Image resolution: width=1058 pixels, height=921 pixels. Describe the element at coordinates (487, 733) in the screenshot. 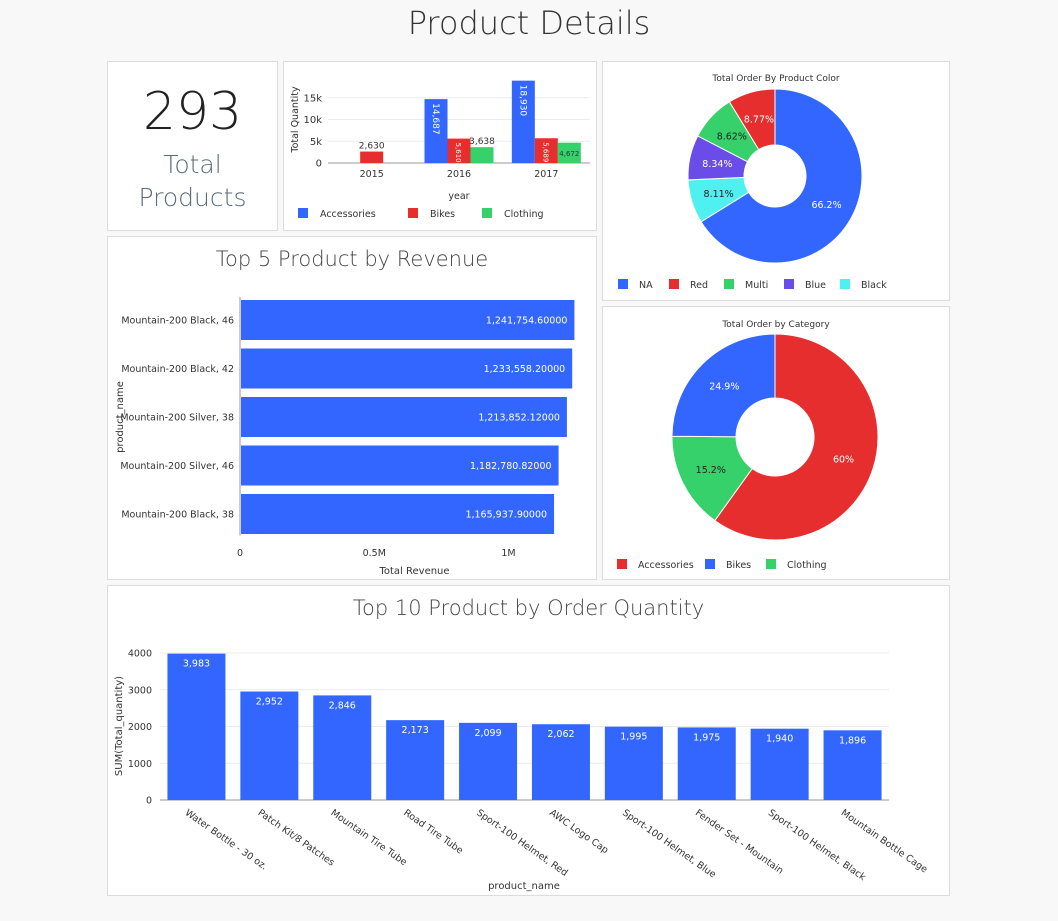

I see `bar-value-label: 2,099` at that location.